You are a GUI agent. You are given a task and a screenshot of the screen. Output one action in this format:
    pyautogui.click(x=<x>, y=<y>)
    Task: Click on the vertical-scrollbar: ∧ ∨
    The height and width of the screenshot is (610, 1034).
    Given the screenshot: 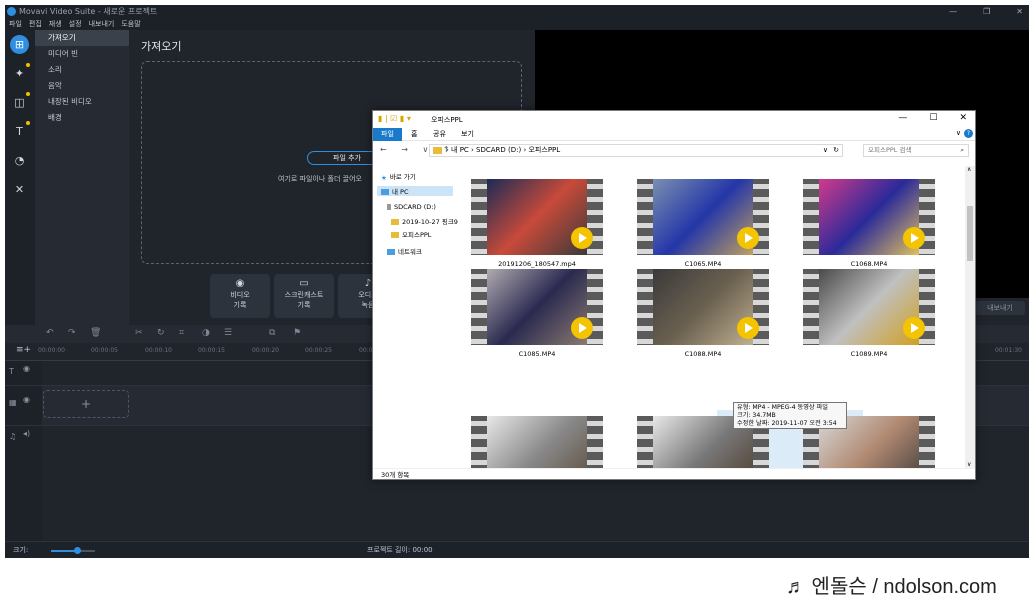 What is the action you would take?
    pyautogui.click(x=970, y=317)
    